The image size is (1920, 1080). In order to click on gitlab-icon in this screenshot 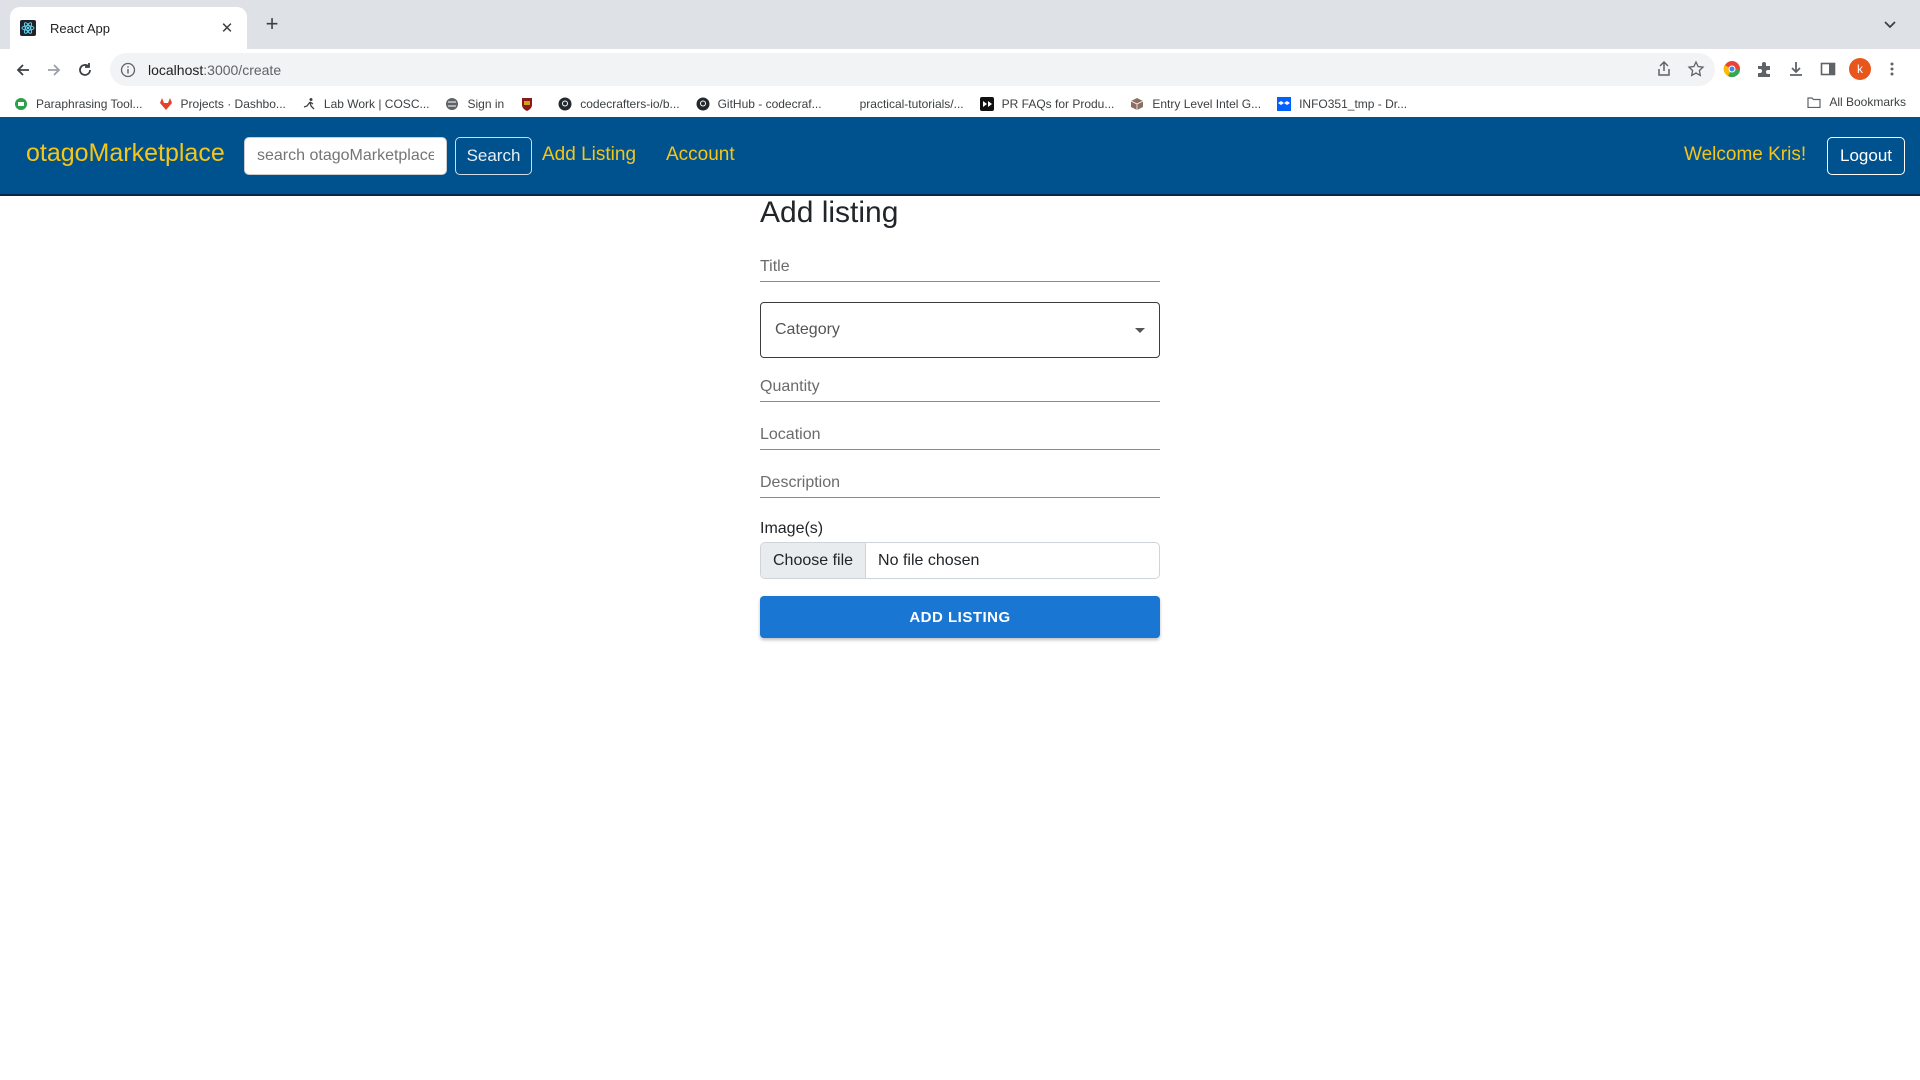, I will do `click(166, 104)`.